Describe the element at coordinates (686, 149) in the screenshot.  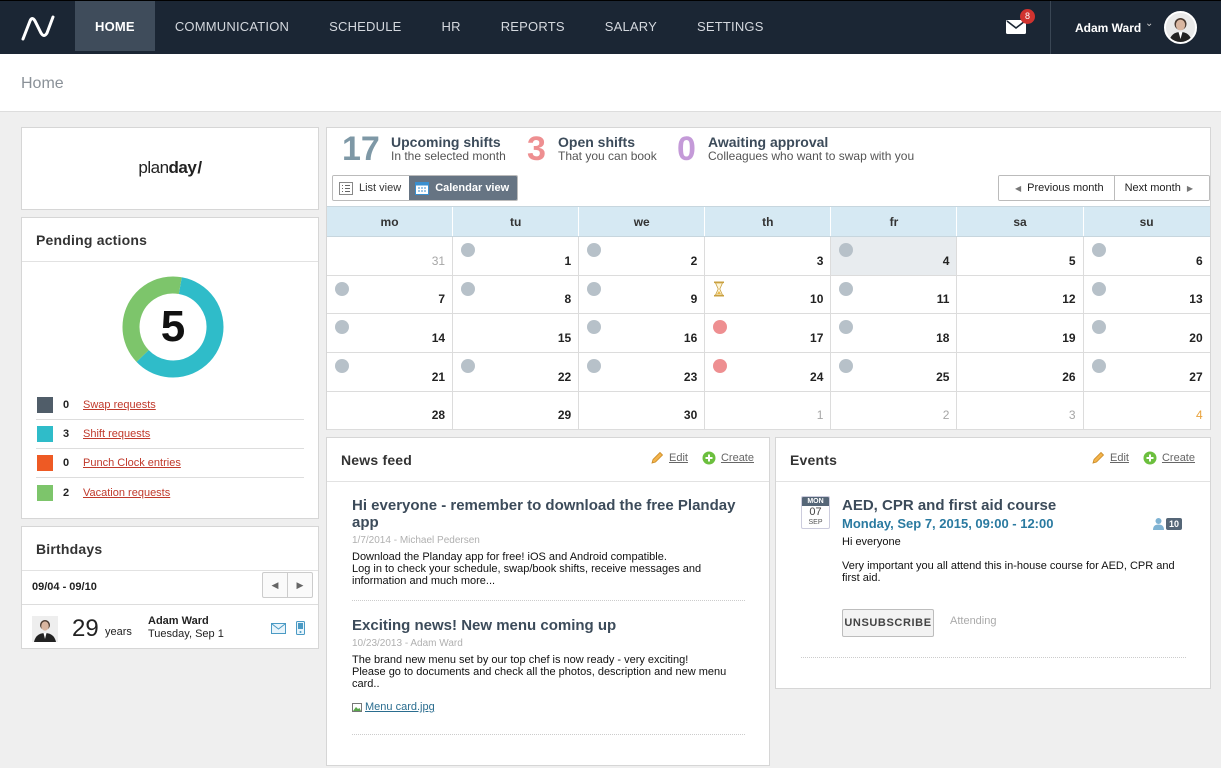
I see `awaiting-approval-count: 0` at that location.